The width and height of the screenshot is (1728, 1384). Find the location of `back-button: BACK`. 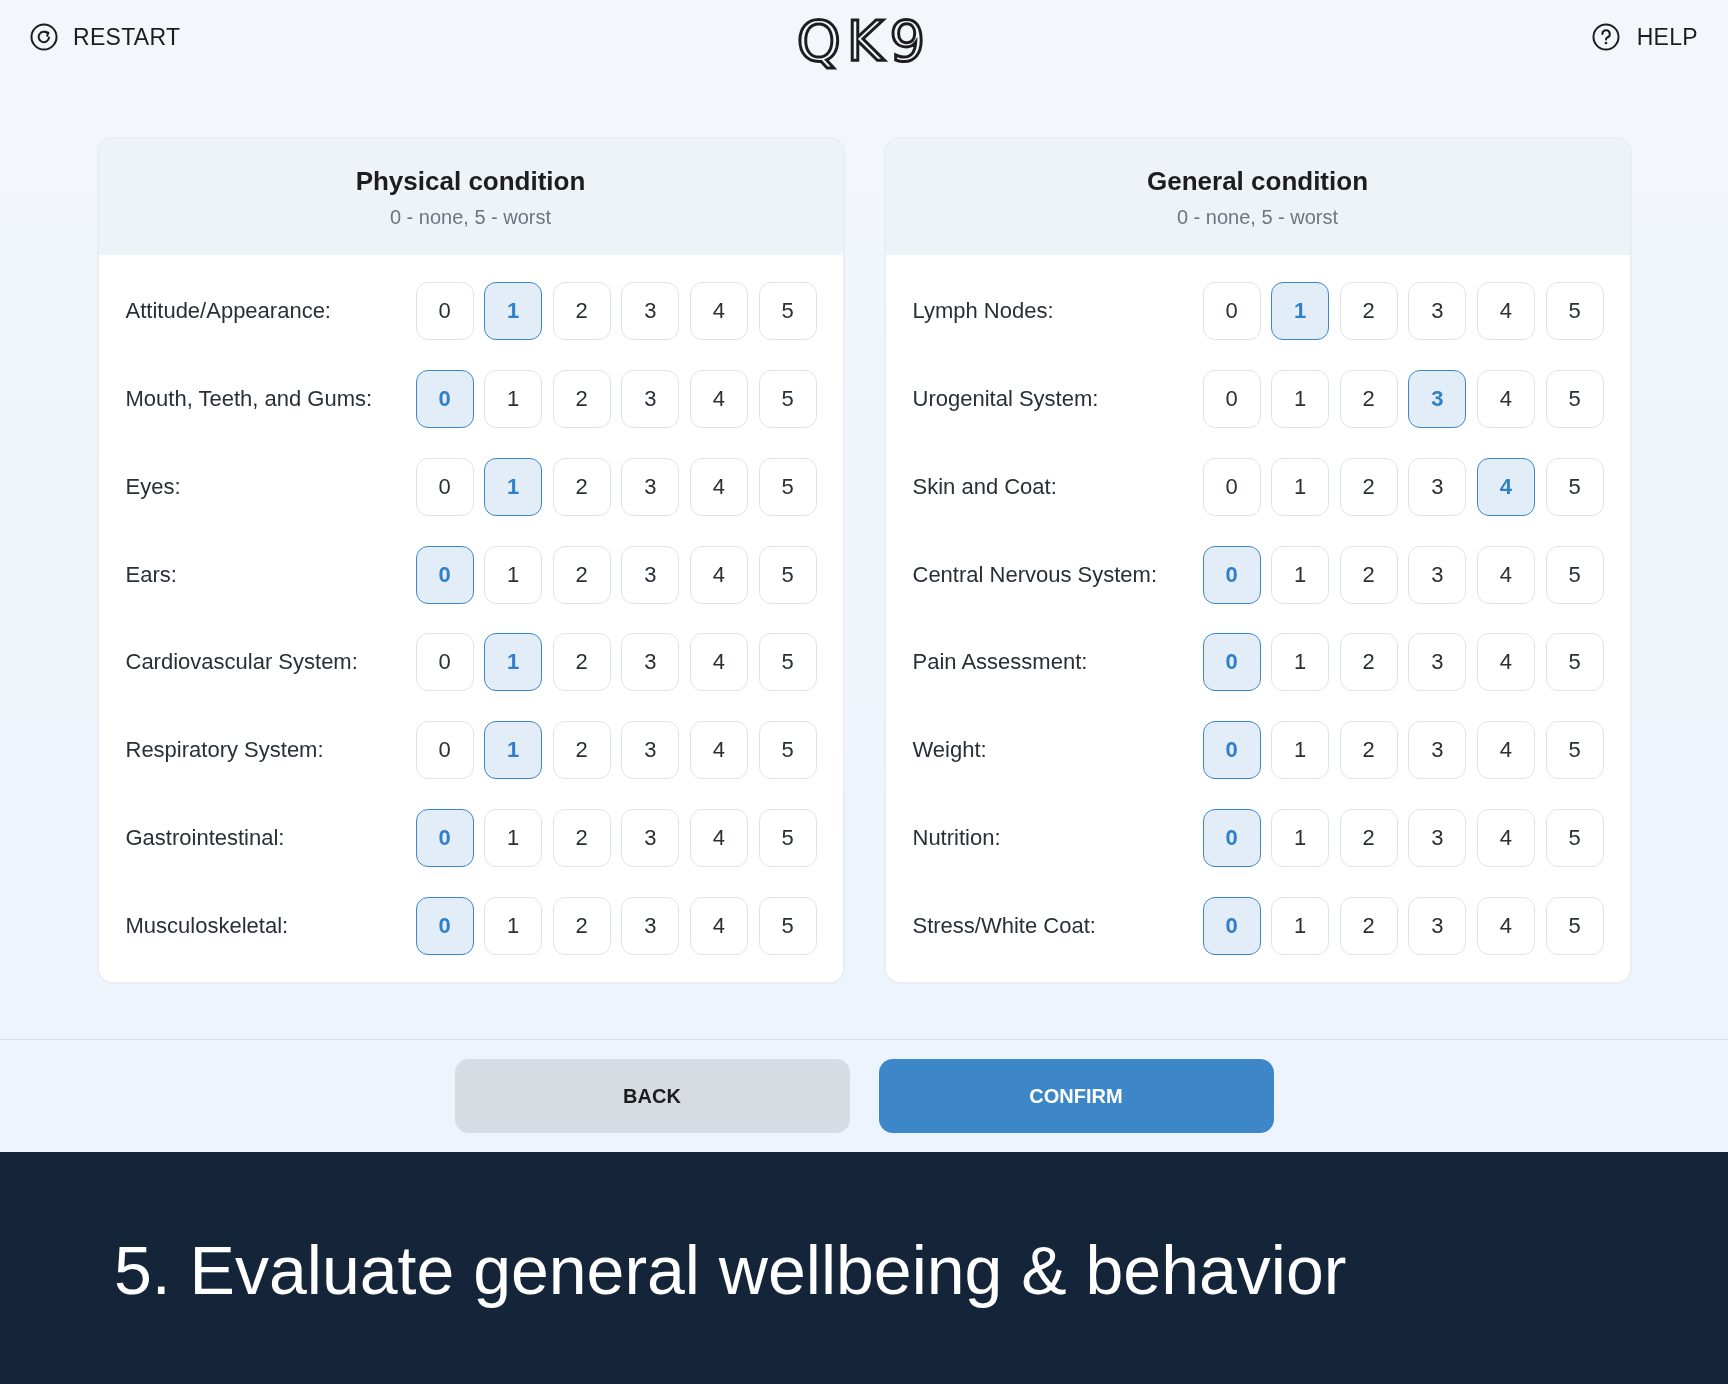

back-button: BACK is located at coordinates (652, 1096).